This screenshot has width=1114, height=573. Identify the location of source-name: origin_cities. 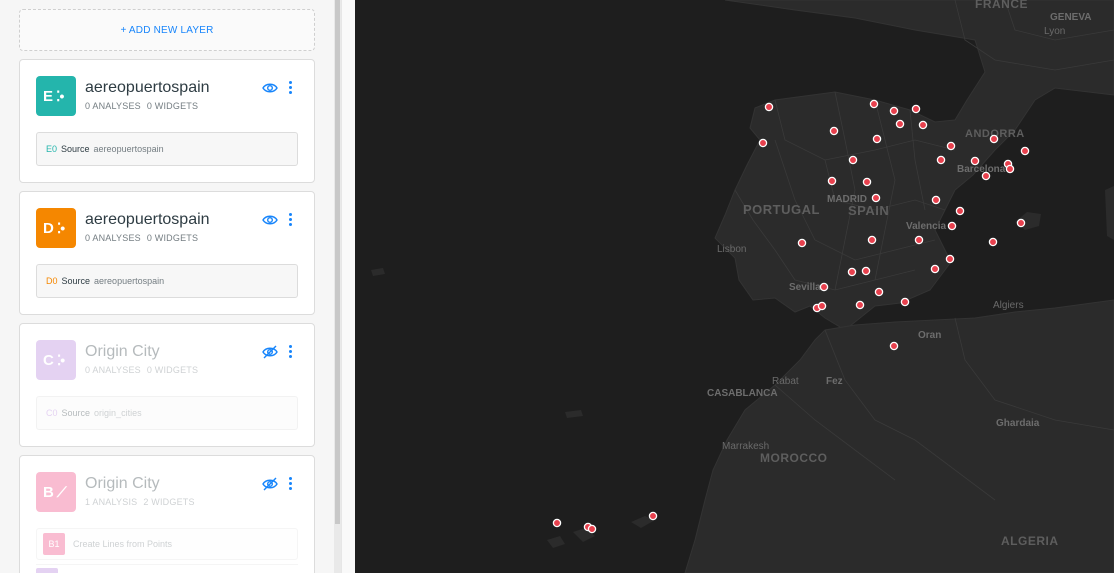
(118, 413).